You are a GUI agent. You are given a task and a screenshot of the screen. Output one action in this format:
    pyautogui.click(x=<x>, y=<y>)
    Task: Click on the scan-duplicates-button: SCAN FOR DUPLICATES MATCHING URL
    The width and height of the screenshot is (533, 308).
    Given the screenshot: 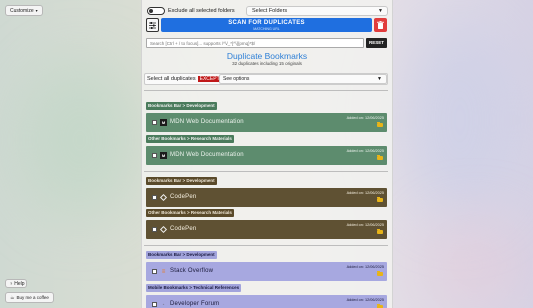 What is the action you would take?
    pyautogui.click(x=266, y=25)
    